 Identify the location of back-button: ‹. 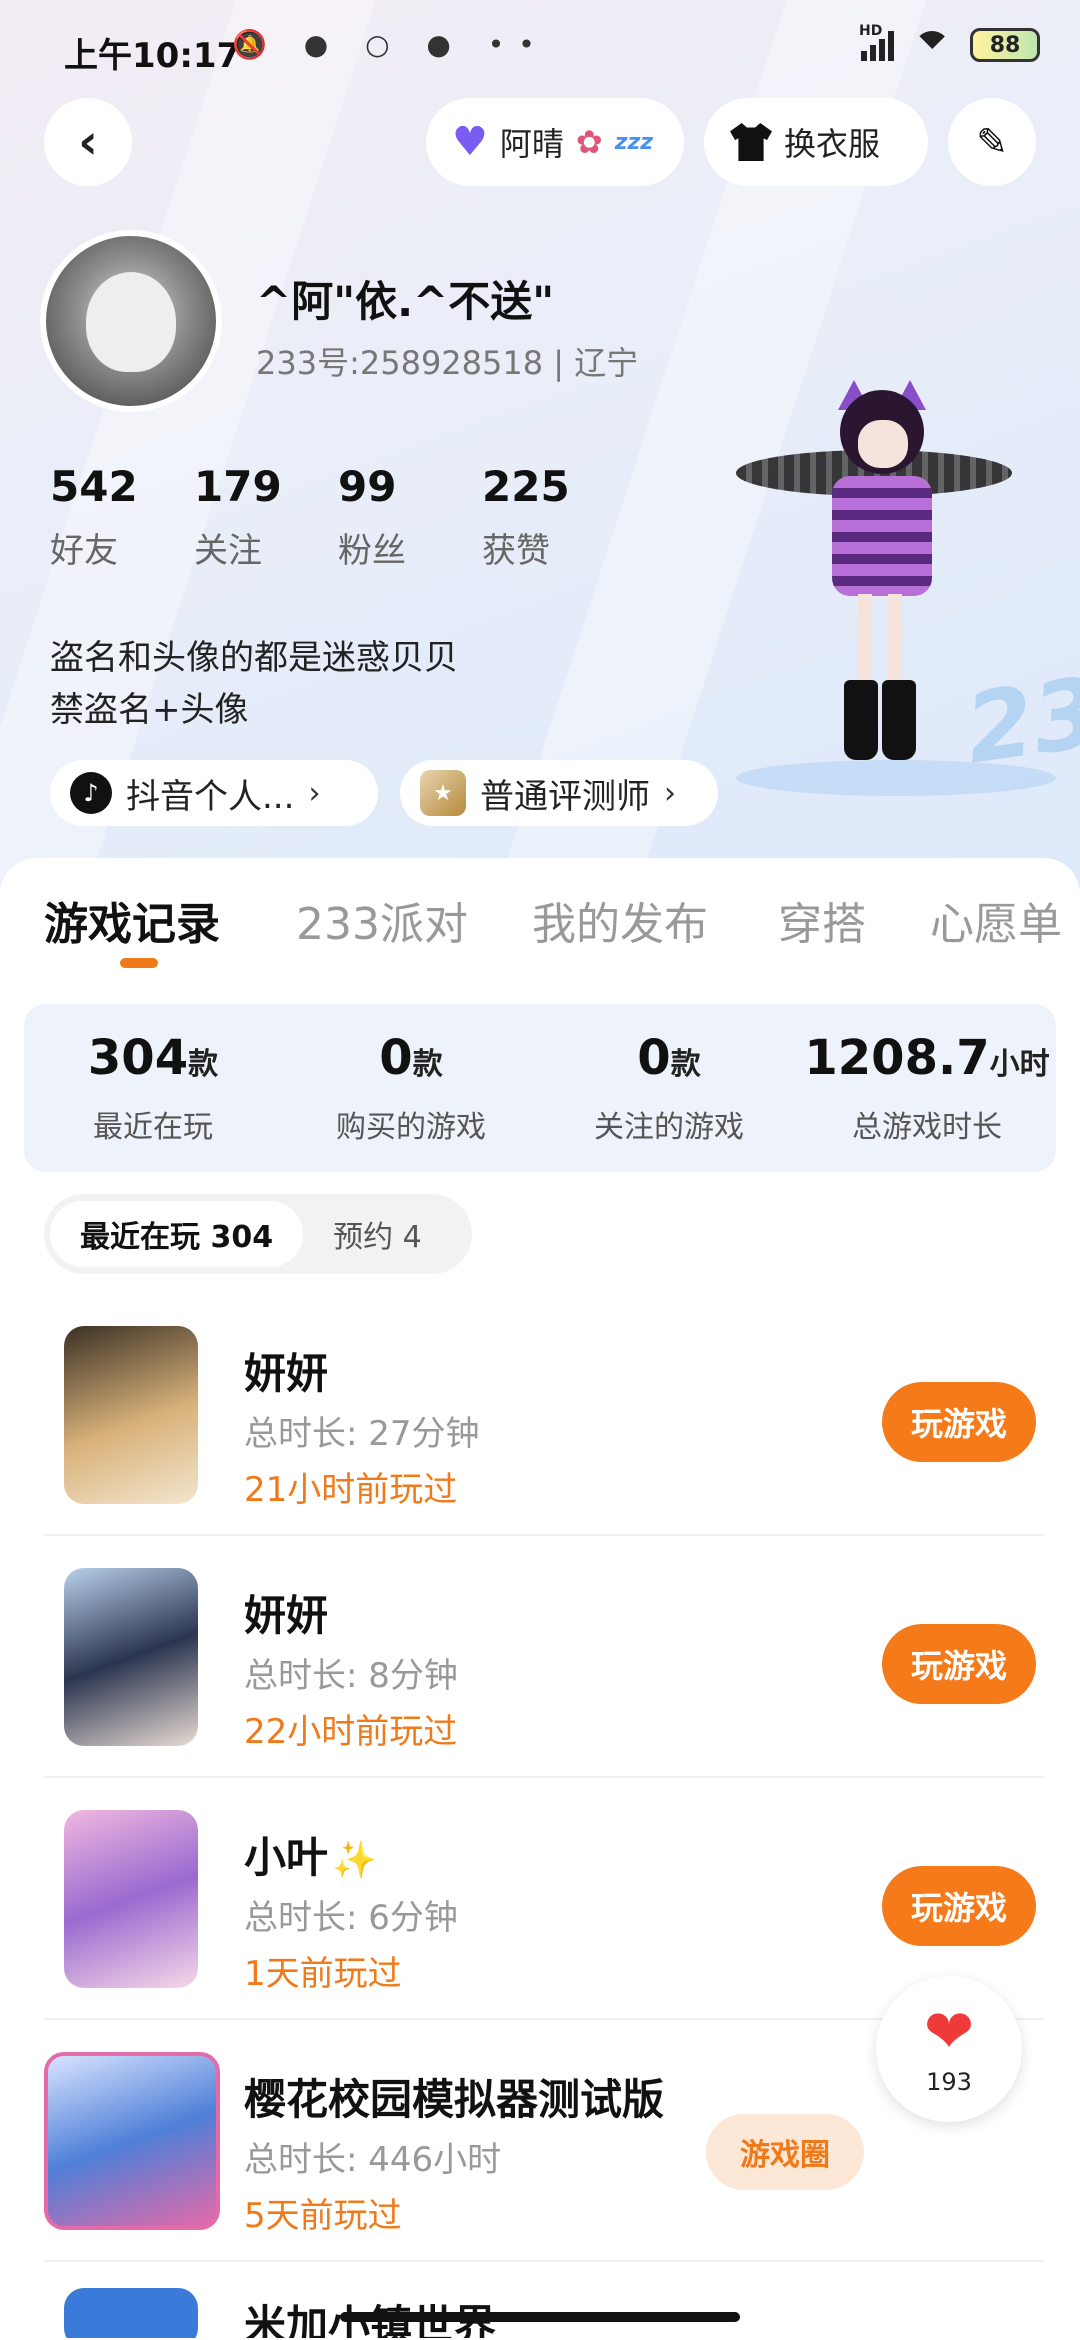
(88, 142).